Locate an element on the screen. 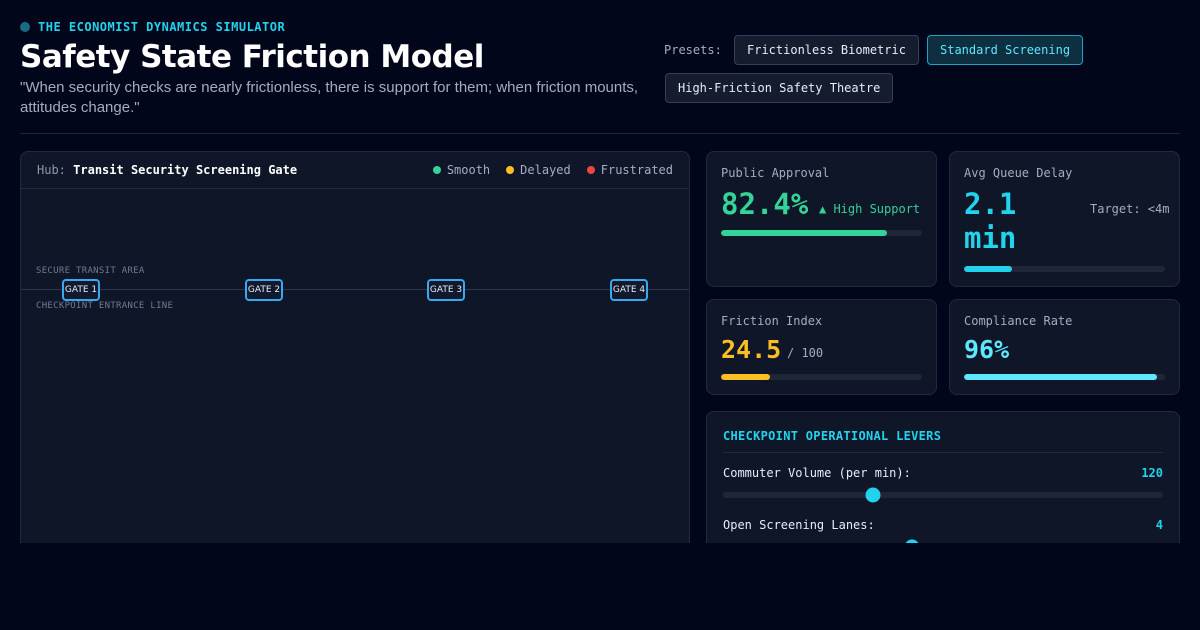 This screenshot has height=630, width=1200. lever-label-commuter-volume: Commuter Volume (per min): is located at coordinates (817, 473).